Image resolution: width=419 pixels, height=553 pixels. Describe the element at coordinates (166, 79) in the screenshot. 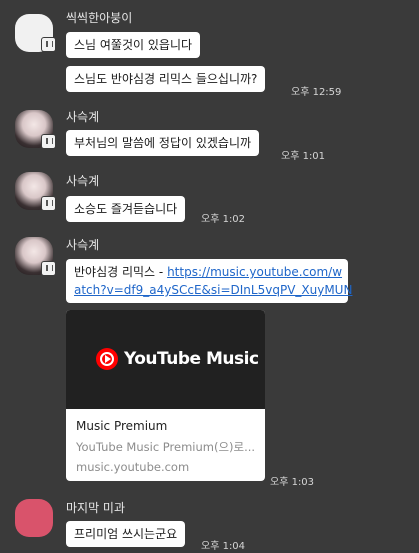

I see `message-bubble: 스님도 반야심경 리믹스 들으십니까?` at that location.